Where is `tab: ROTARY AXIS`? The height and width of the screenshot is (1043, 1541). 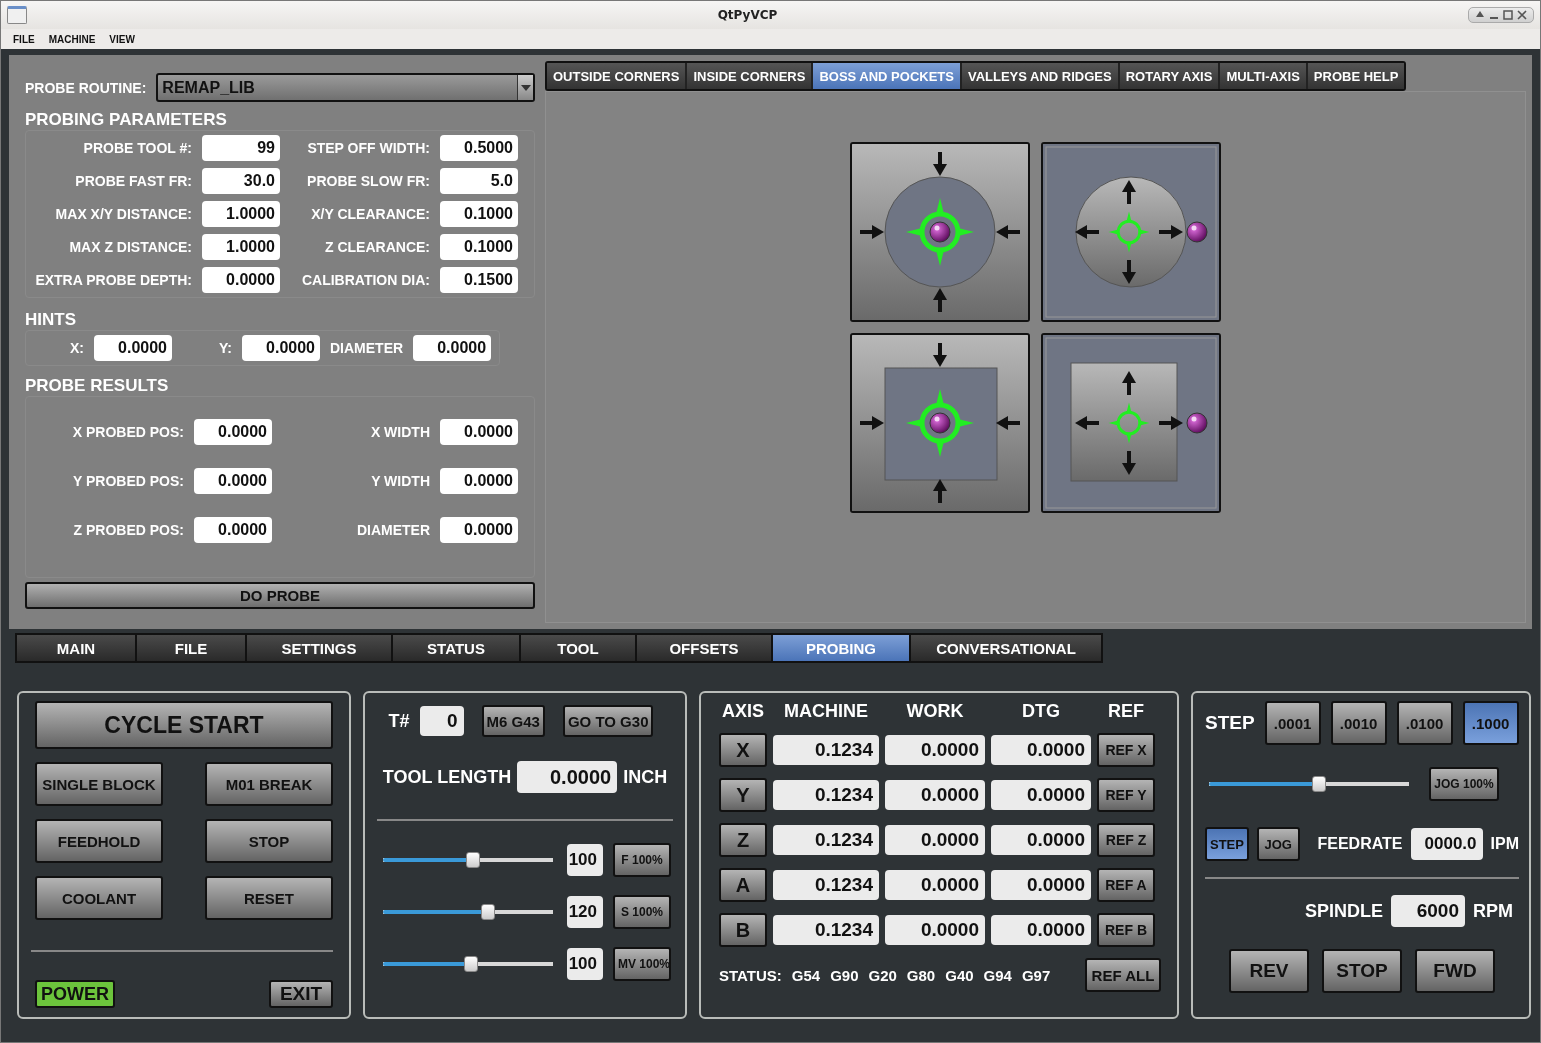
tab: ROTARY AXIS is located at coordinates (1169, 76).